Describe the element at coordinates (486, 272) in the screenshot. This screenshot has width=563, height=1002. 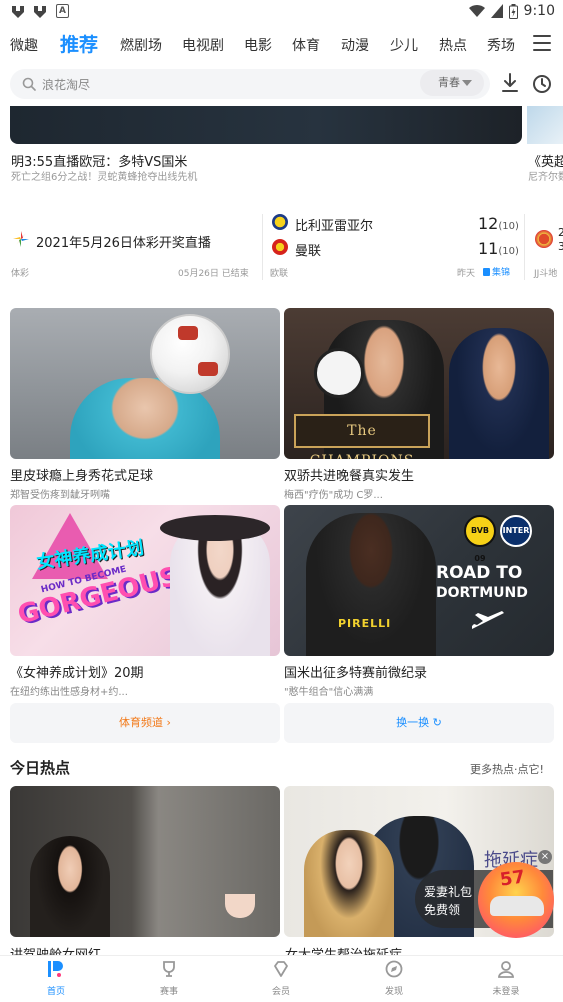
I see `video-icon` at that location.